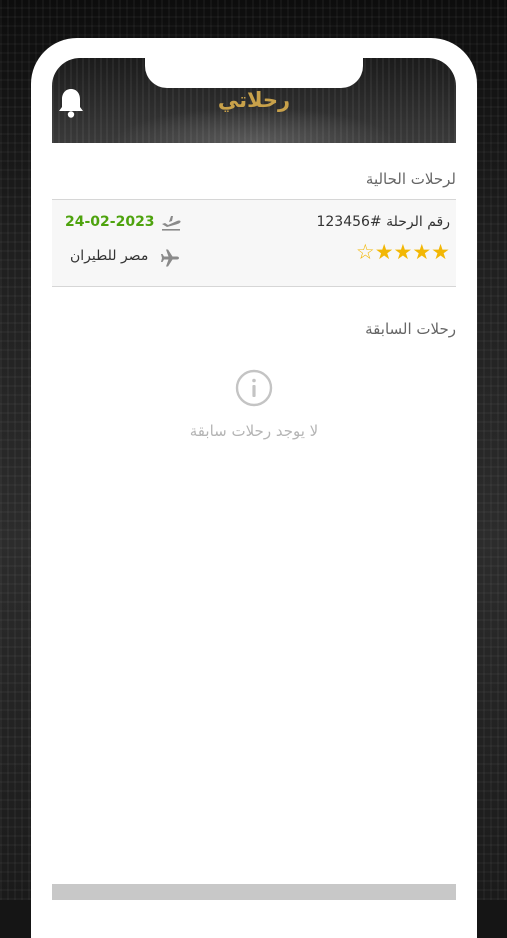 The height and width of the screenshot is (938, 507). What do you see at coordinates (254, 388) in the screenshot?
I see `info-icon` at bounding box center [254, 388].